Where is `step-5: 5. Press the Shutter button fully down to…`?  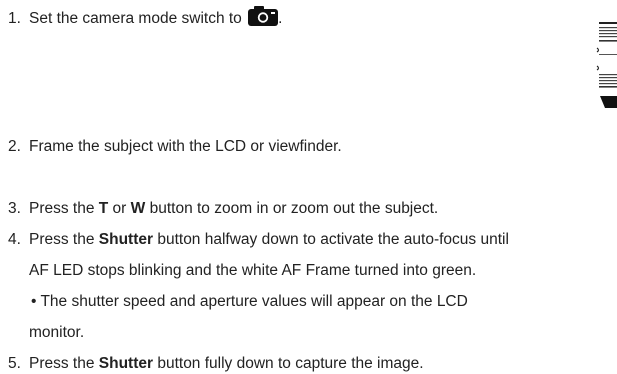
step-5: 5. Press the Shutter button fully down to… is located at coordinates (216, 364).